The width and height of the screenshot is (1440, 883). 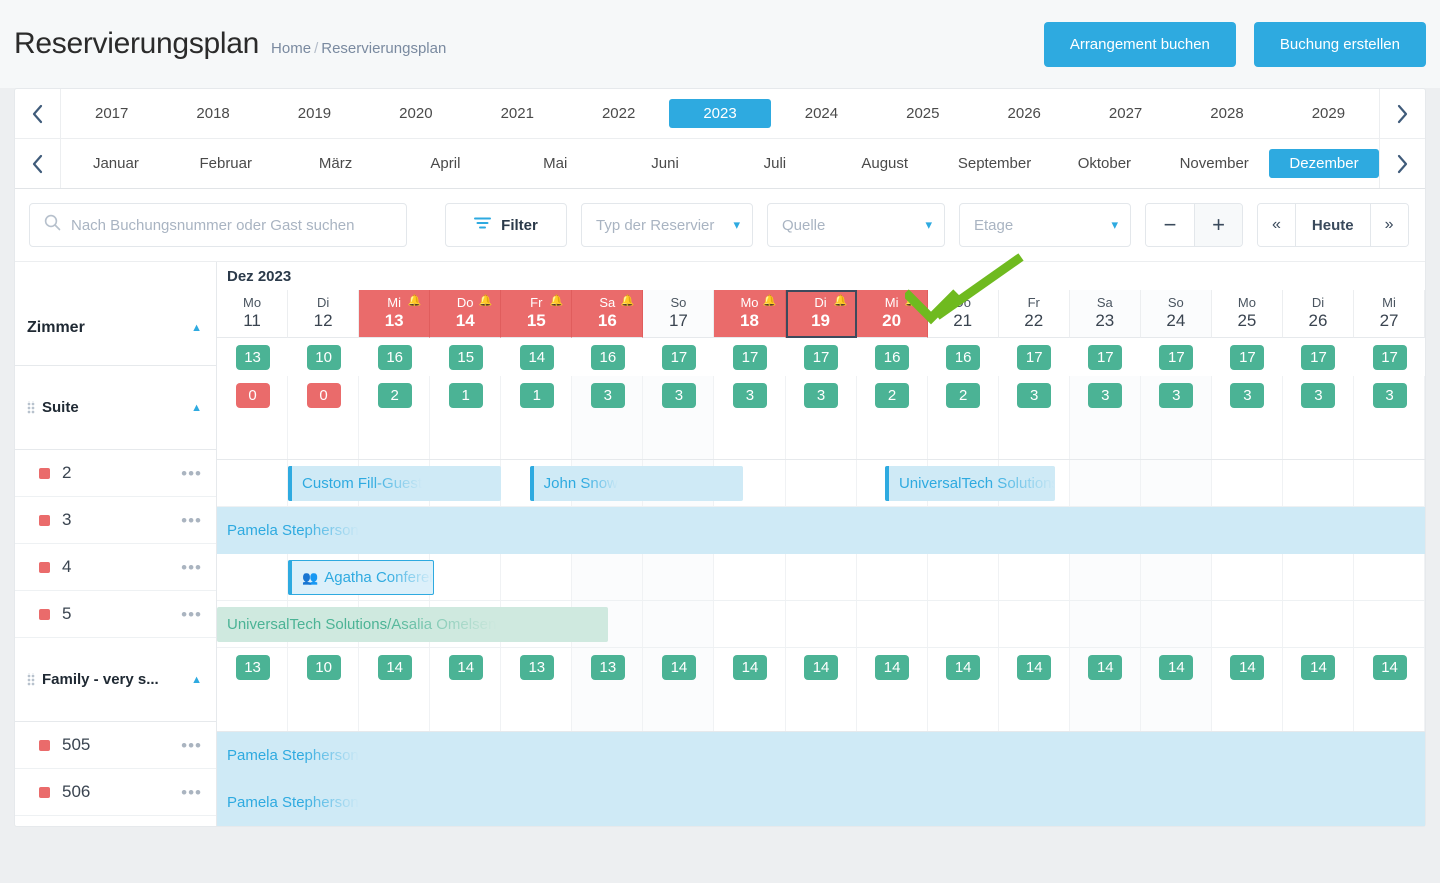 I want to click on room-timeline-row: Pamela Stepherson, so click(x=821, y=802).